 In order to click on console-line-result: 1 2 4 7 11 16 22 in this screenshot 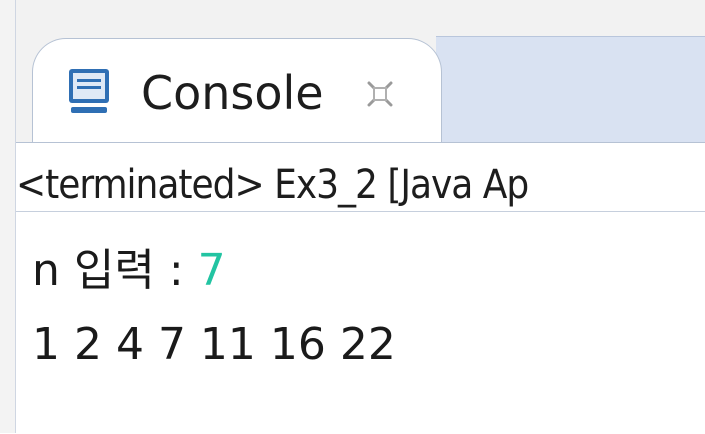, I will do `click(214, 344)`.